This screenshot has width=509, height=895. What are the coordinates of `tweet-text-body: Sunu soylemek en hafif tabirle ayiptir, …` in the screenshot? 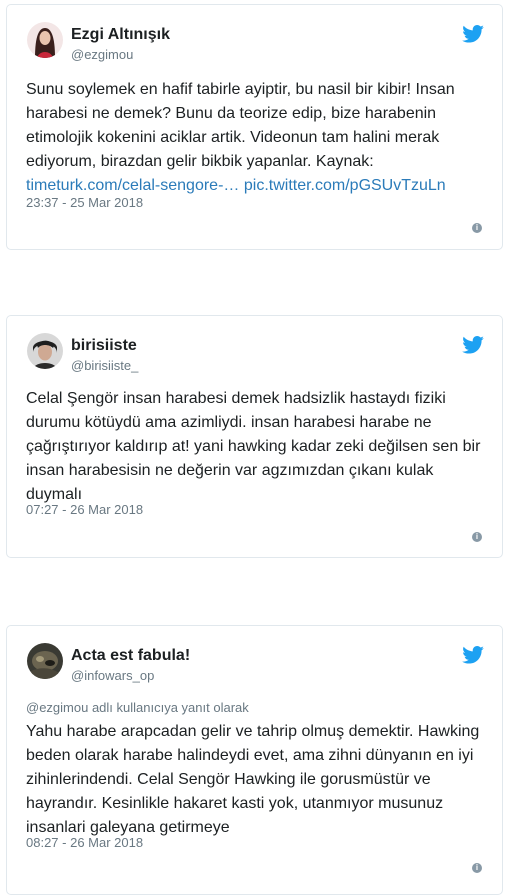 It's located at (240, 125).